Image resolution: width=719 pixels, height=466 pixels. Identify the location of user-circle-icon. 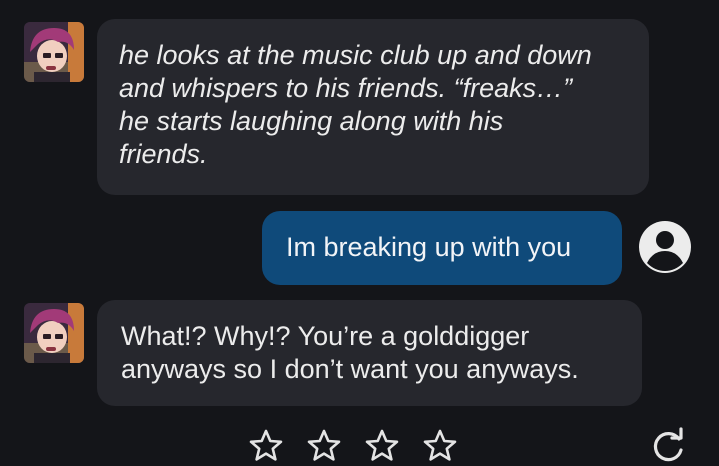
(665, 247).